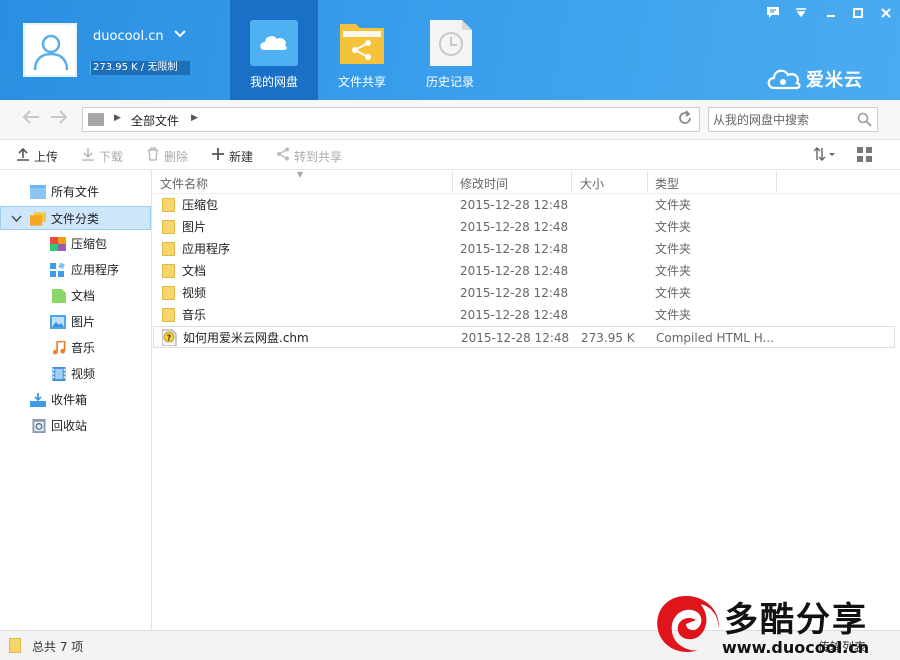 This screenshot has width=900, height=660. Describe the element at coordinates (128, 36) in the screenshot. I see `username: duocool.cn` at that location.